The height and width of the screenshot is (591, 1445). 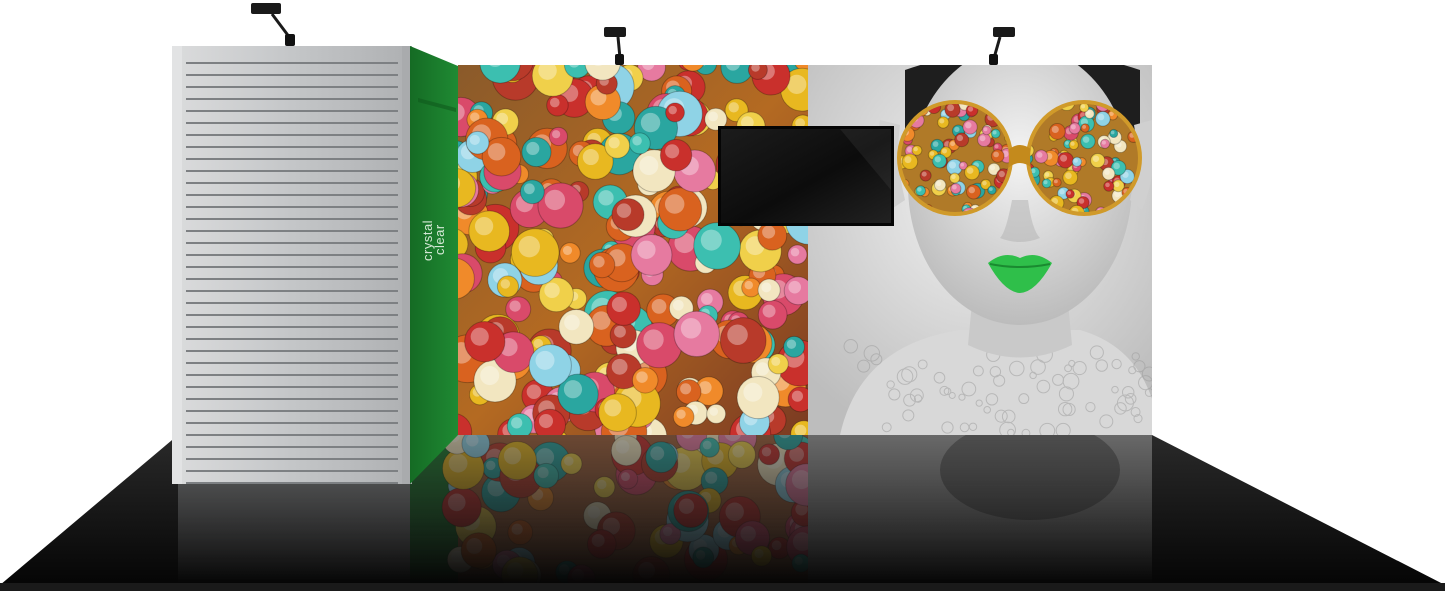 I want to click on portrait-graphic-panel, so click(x=980, y=250).